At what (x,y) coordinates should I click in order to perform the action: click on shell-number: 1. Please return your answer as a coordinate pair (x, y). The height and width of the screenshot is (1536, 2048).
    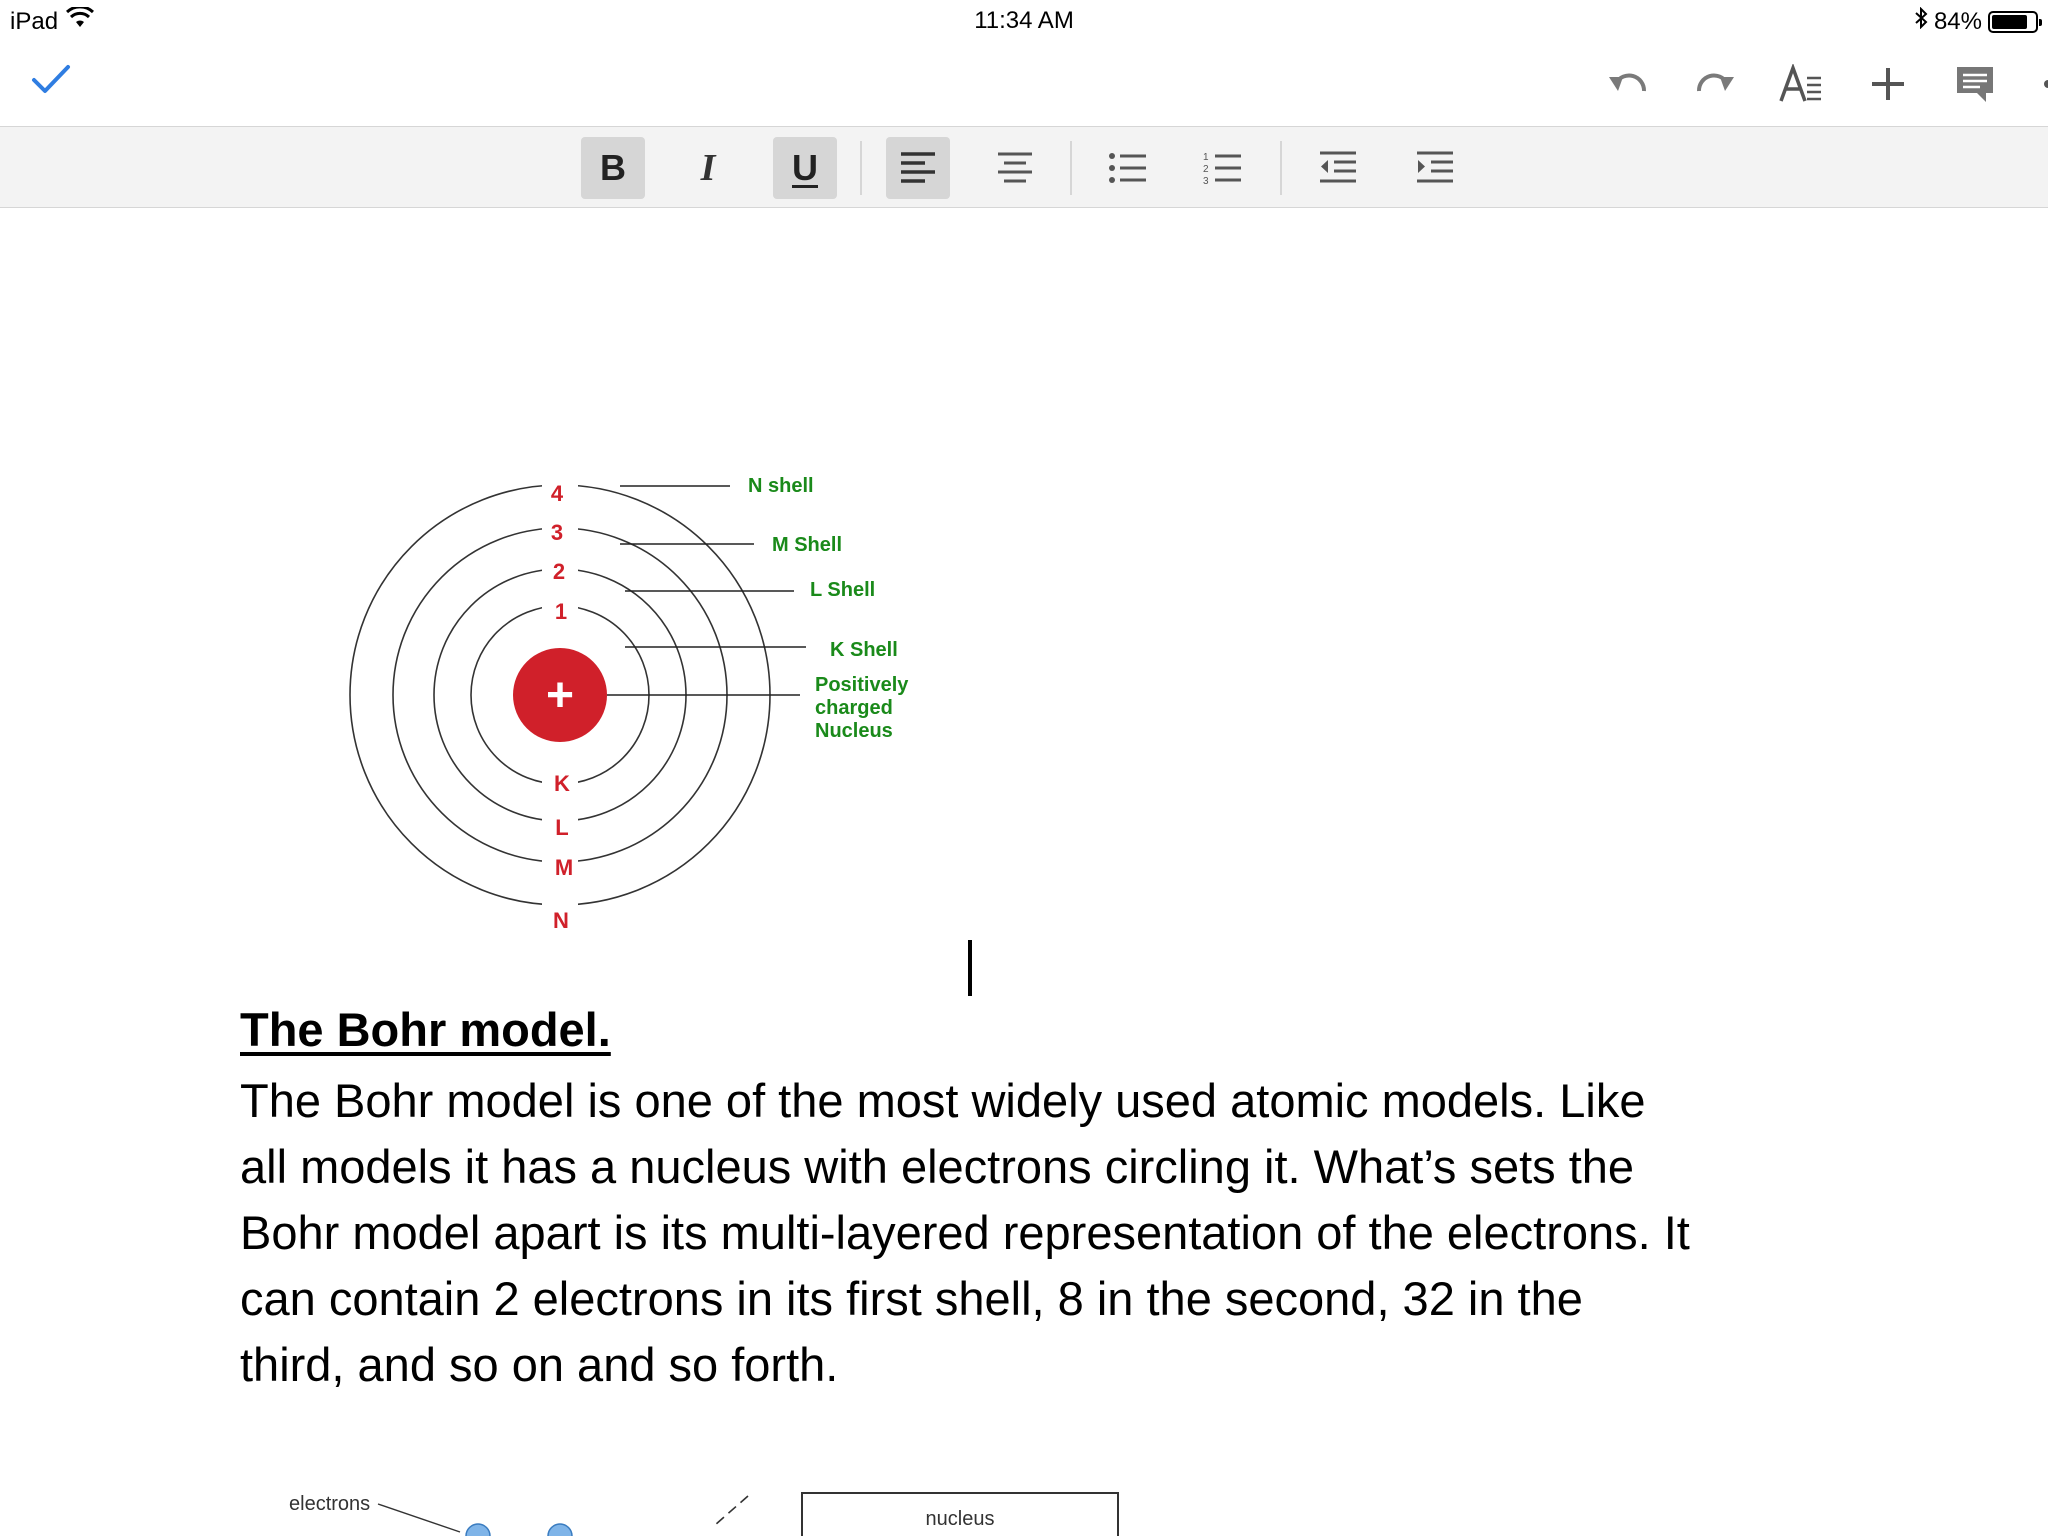
    Looking at the image, I should click on (561, 611).